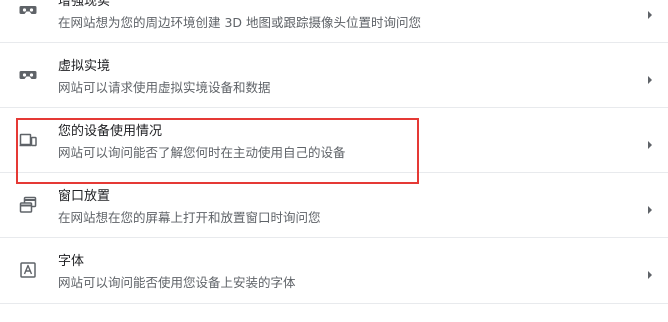  Describe the element at coordinates (84, 66) in the screenshot. I see `permission-title: 虚拟实境` at that location.